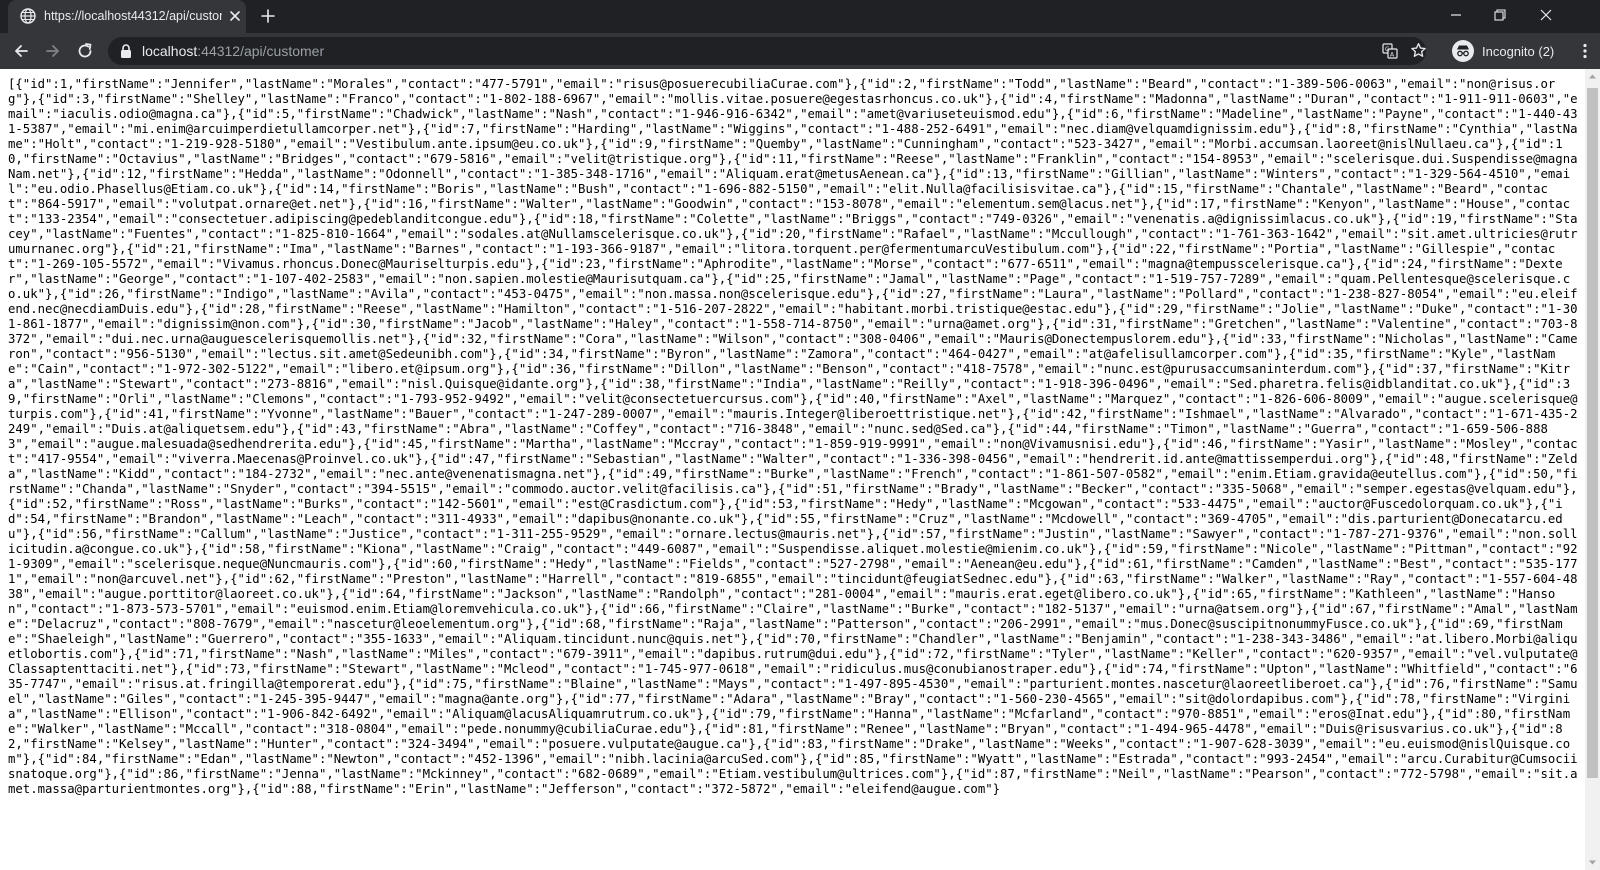 This screenshot has height=870, width=1600. What do you see at coordinates (170, 51) in the screenshot?
I see `url-host: localhost` at bounding box center [170, 51].